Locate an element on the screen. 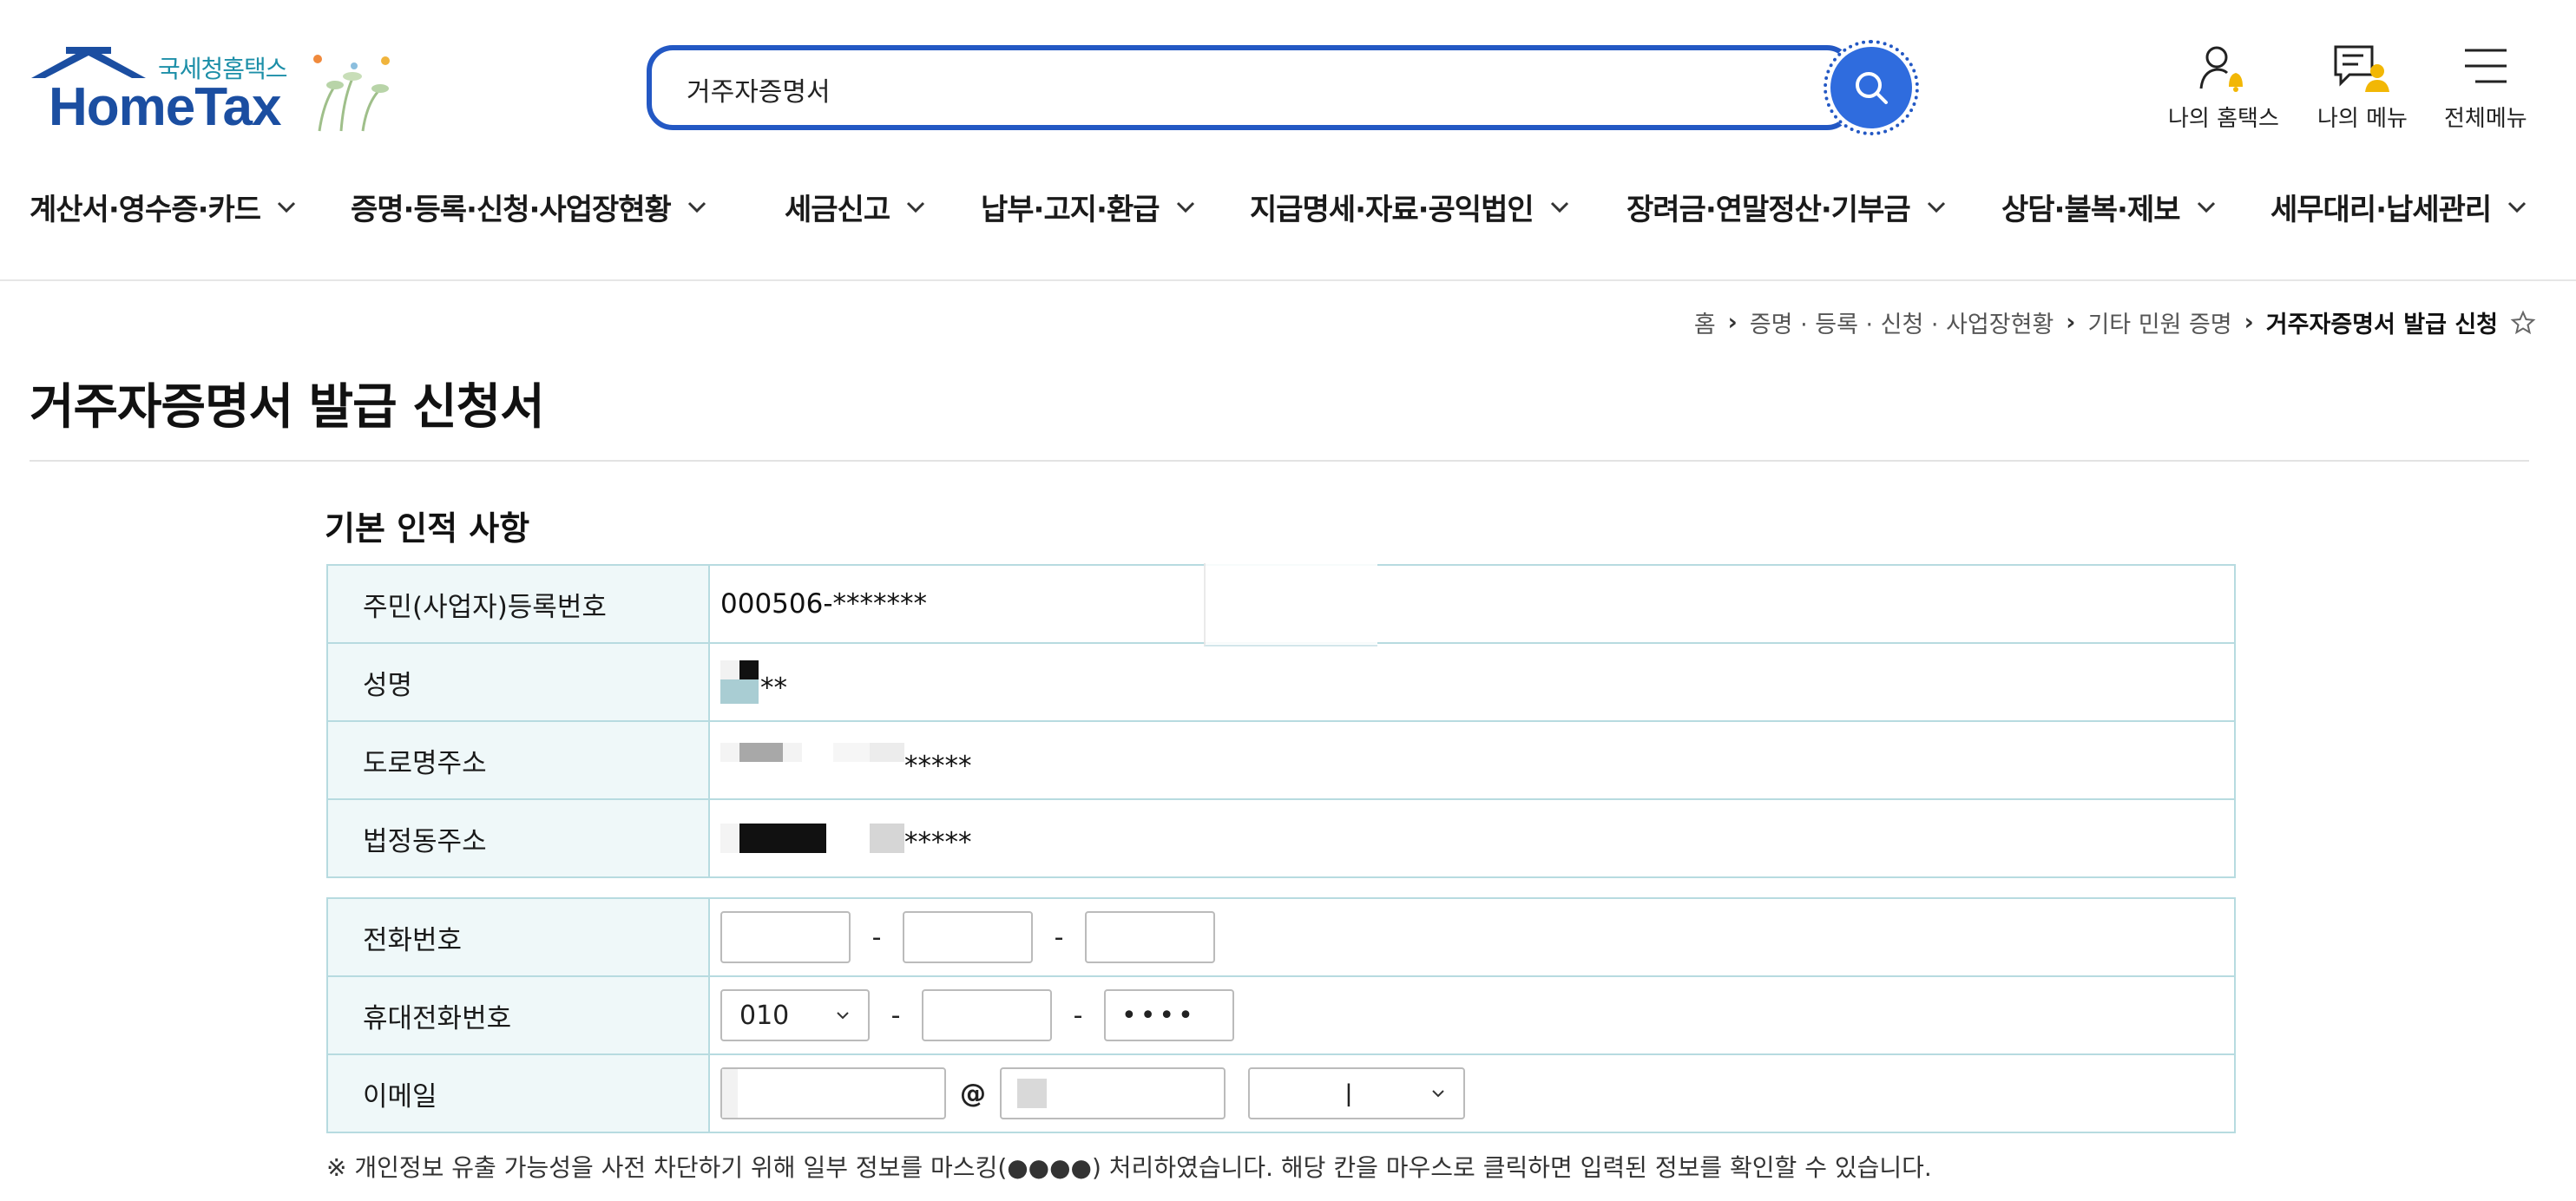 The width and height of the screenshot is (2576, 1201). all-menu-button: 전체메뉴 is located at coordinates (2485, 87).